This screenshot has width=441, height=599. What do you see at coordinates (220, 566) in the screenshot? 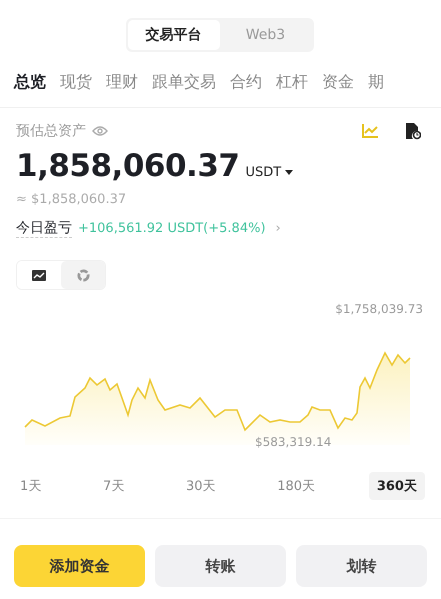
I see `action-button: 转账` at bounding box center [220, 566].